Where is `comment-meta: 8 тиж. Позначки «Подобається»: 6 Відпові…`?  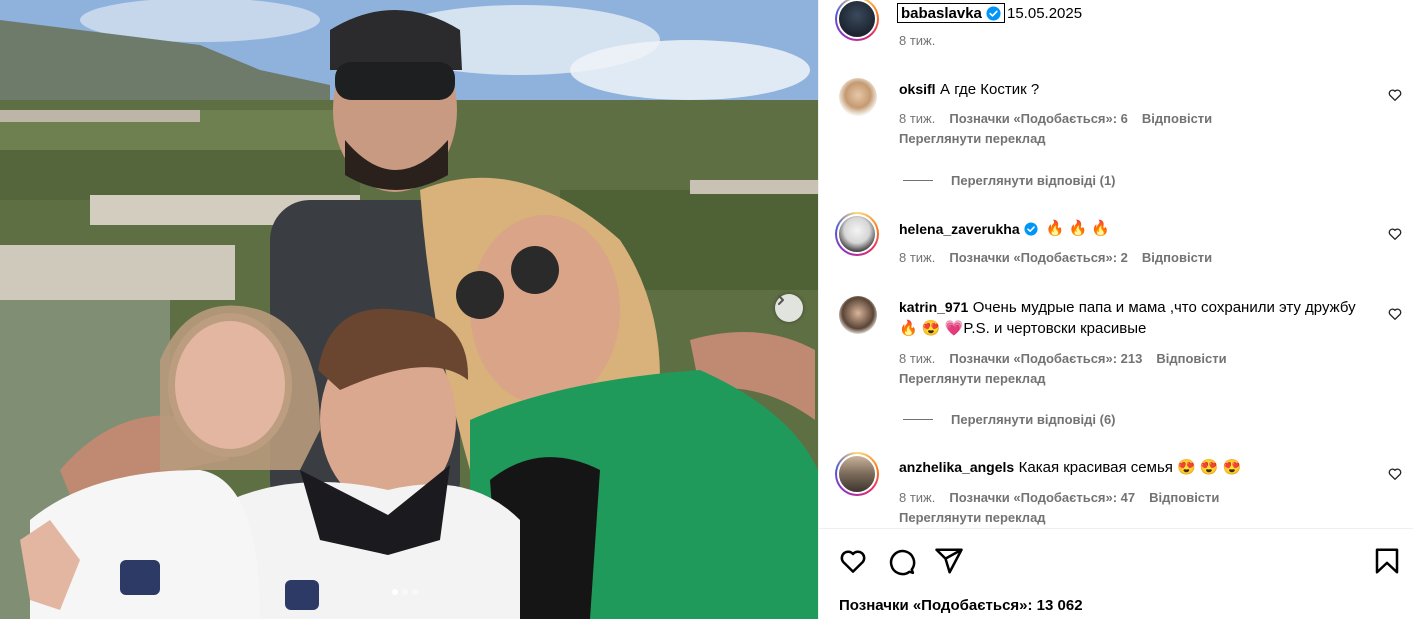
comment-meta: 8 тиж. Позначки «Подобається»: 6 Відпові… is located at coordinates (1055, 118).